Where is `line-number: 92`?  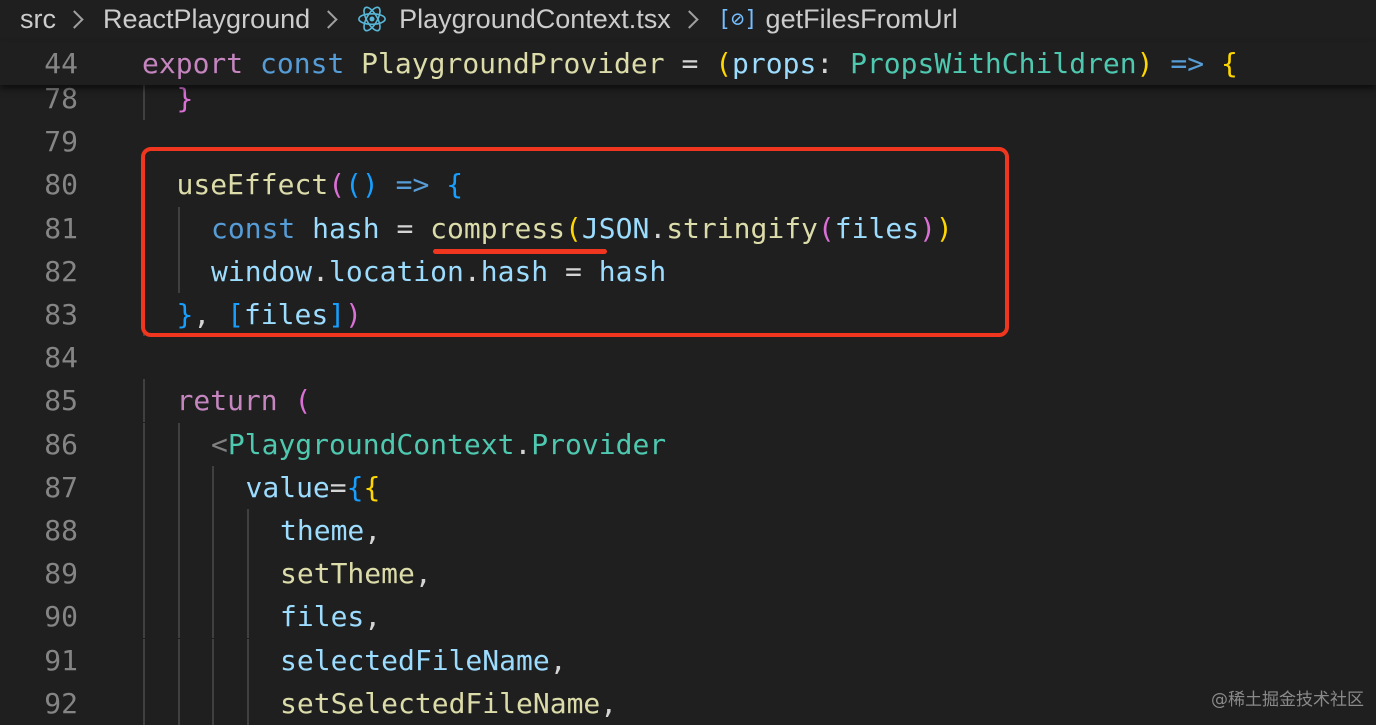
line-number: 92 is located at coordinates (61, 703).